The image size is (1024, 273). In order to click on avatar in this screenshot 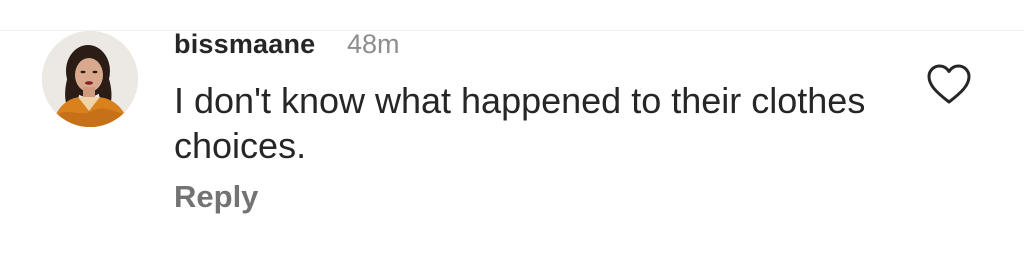, I will do `click(90, 79)`.